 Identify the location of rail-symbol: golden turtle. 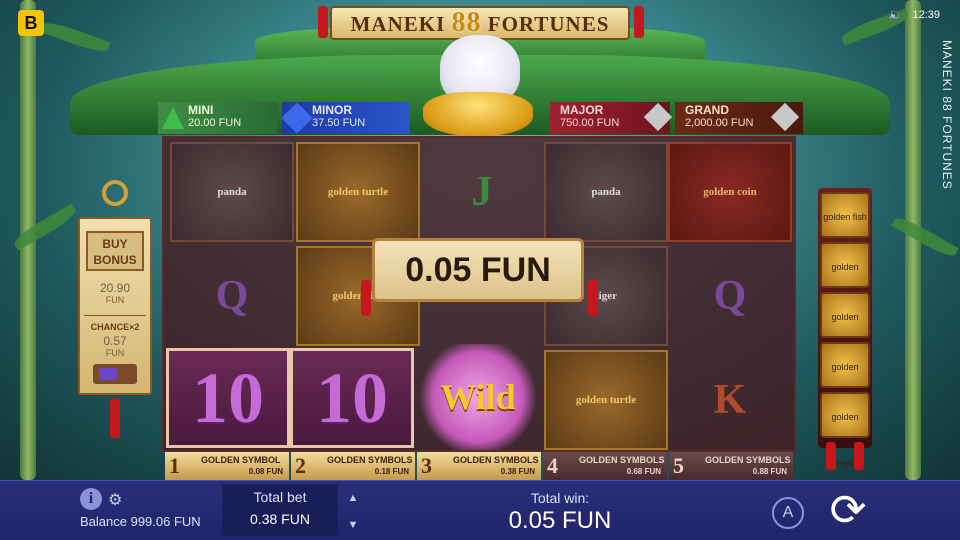
(845, 280).